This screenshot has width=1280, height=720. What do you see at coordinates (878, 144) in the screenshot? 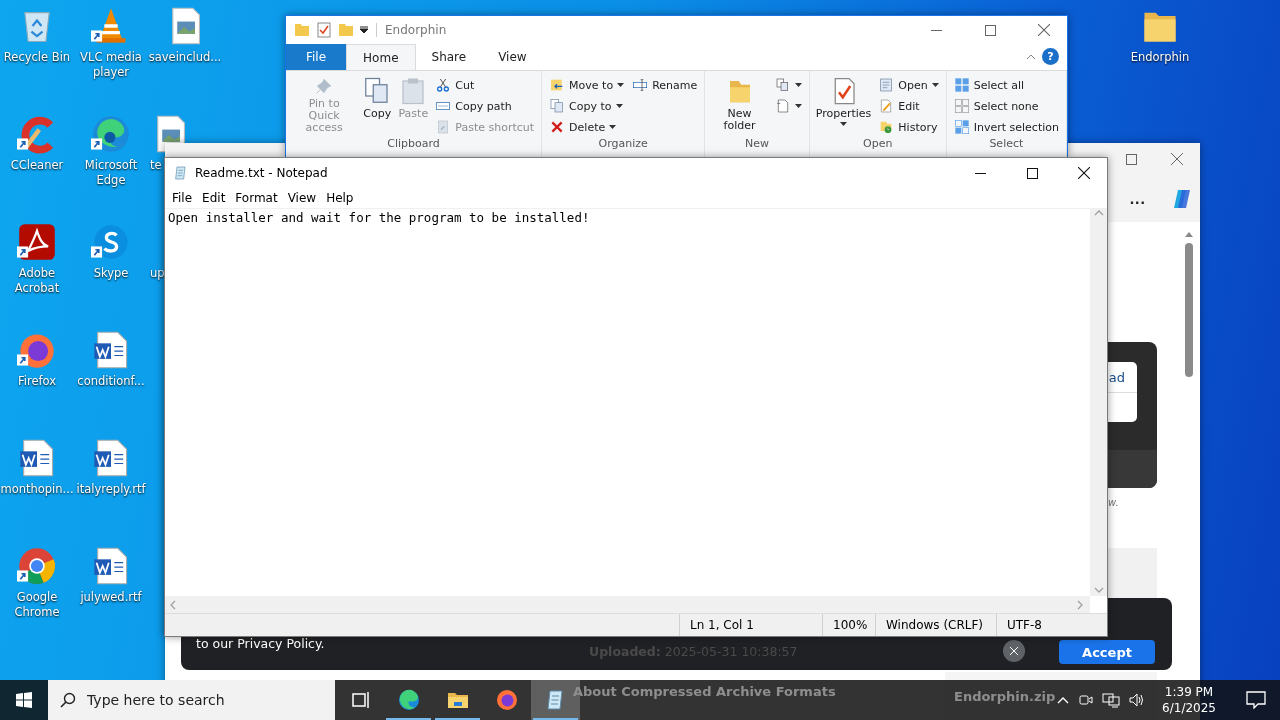
I see `group-label: Open` at bounding box center [878, 144].